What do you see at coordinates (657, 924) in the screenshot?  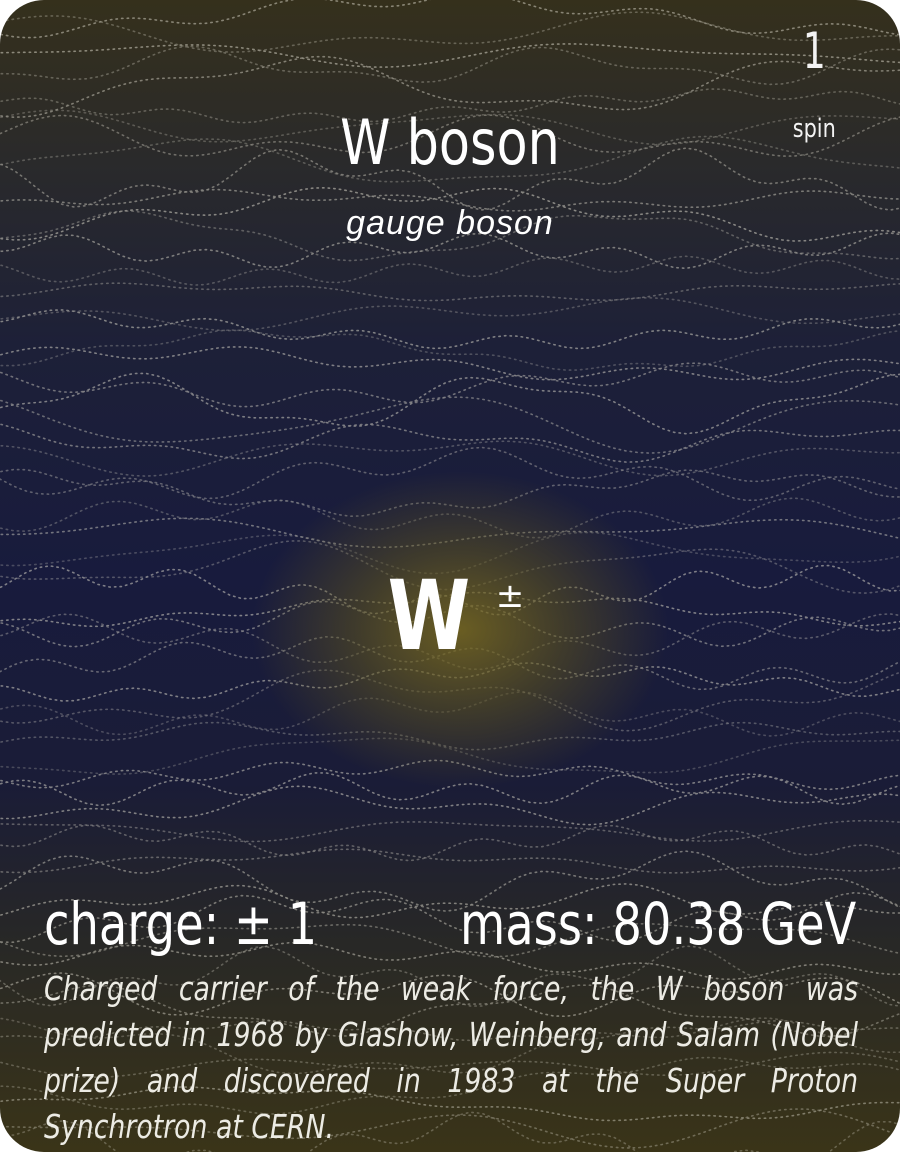 I see `mass-value: mass: 80.38 GeV` at bounding box center [657, 924].